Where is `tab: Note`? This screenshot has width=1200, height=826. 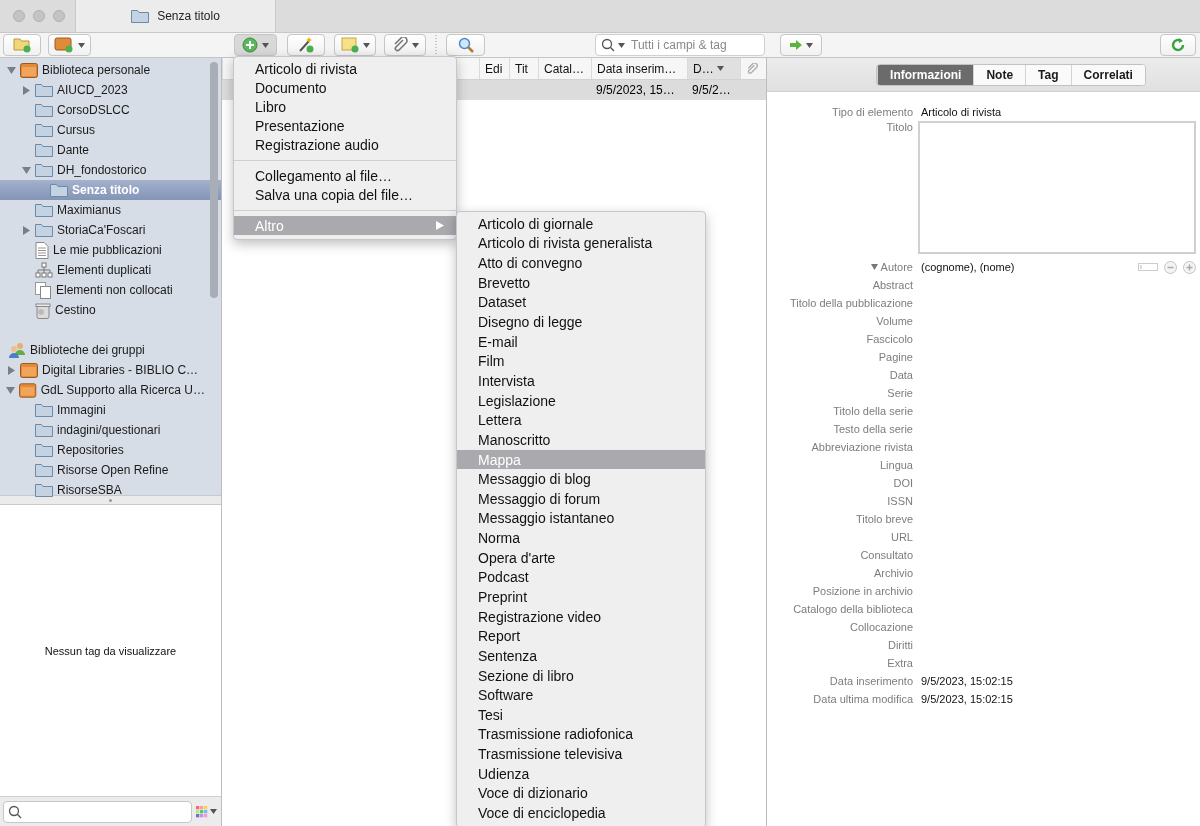
tab: Note is located at coordinates (999, 74).